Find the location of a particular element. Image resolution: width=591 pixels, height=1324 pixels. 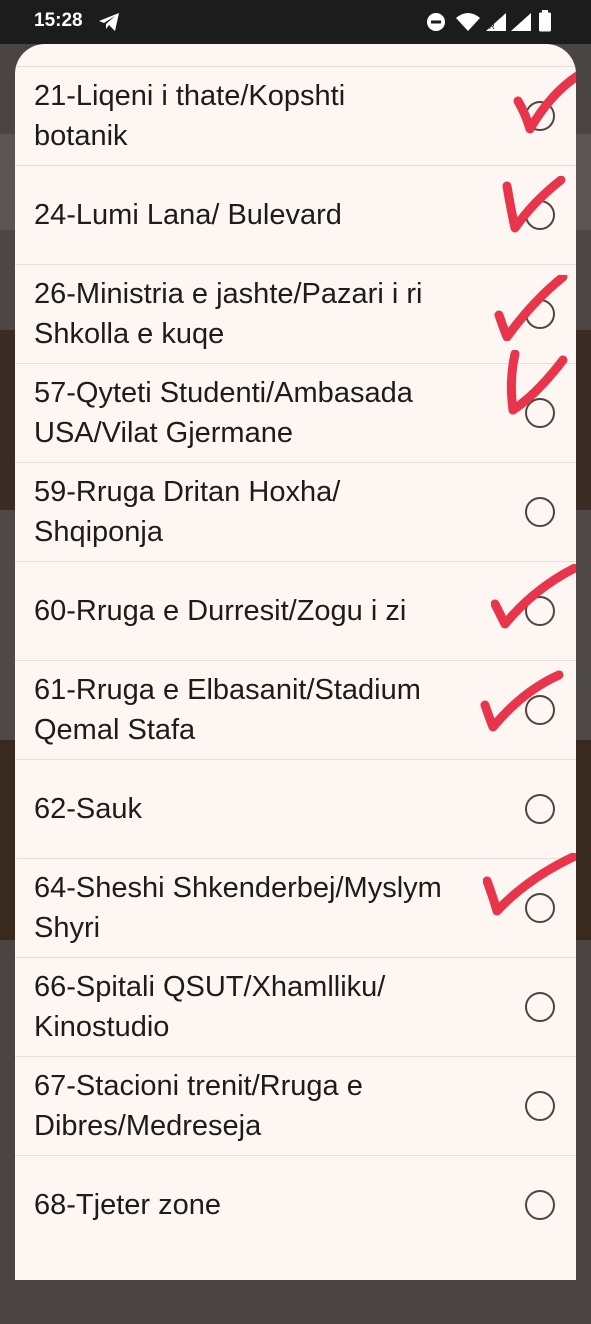

option-row: 60-Rruga e Durresit/Zogu i zi is located at coordinates (295, 610).